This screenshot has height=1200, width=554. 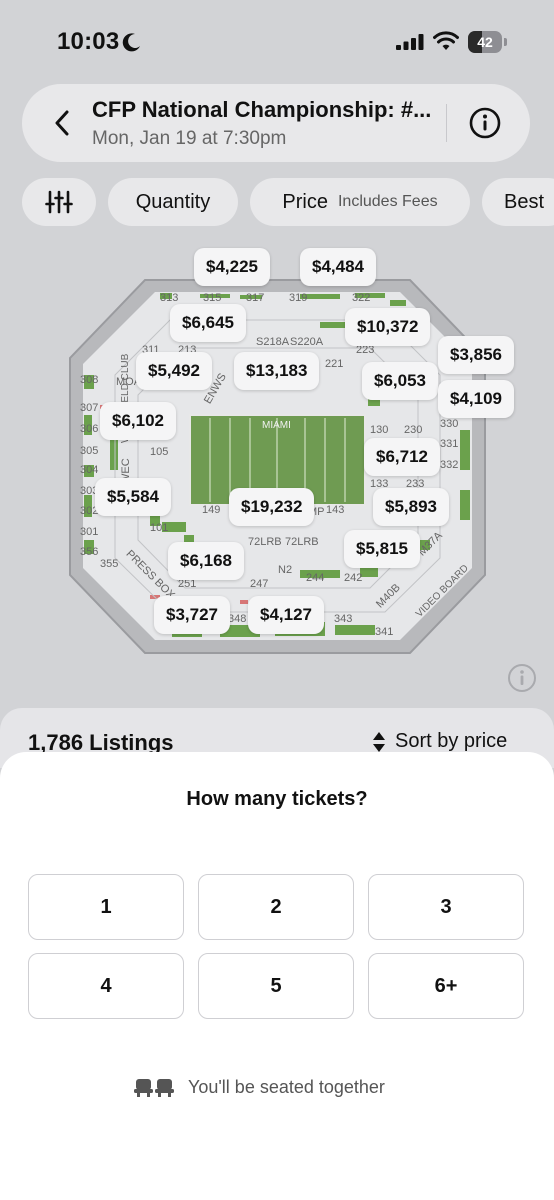 I want to click on best-filter-label: Best, so click(x=524, y=201).